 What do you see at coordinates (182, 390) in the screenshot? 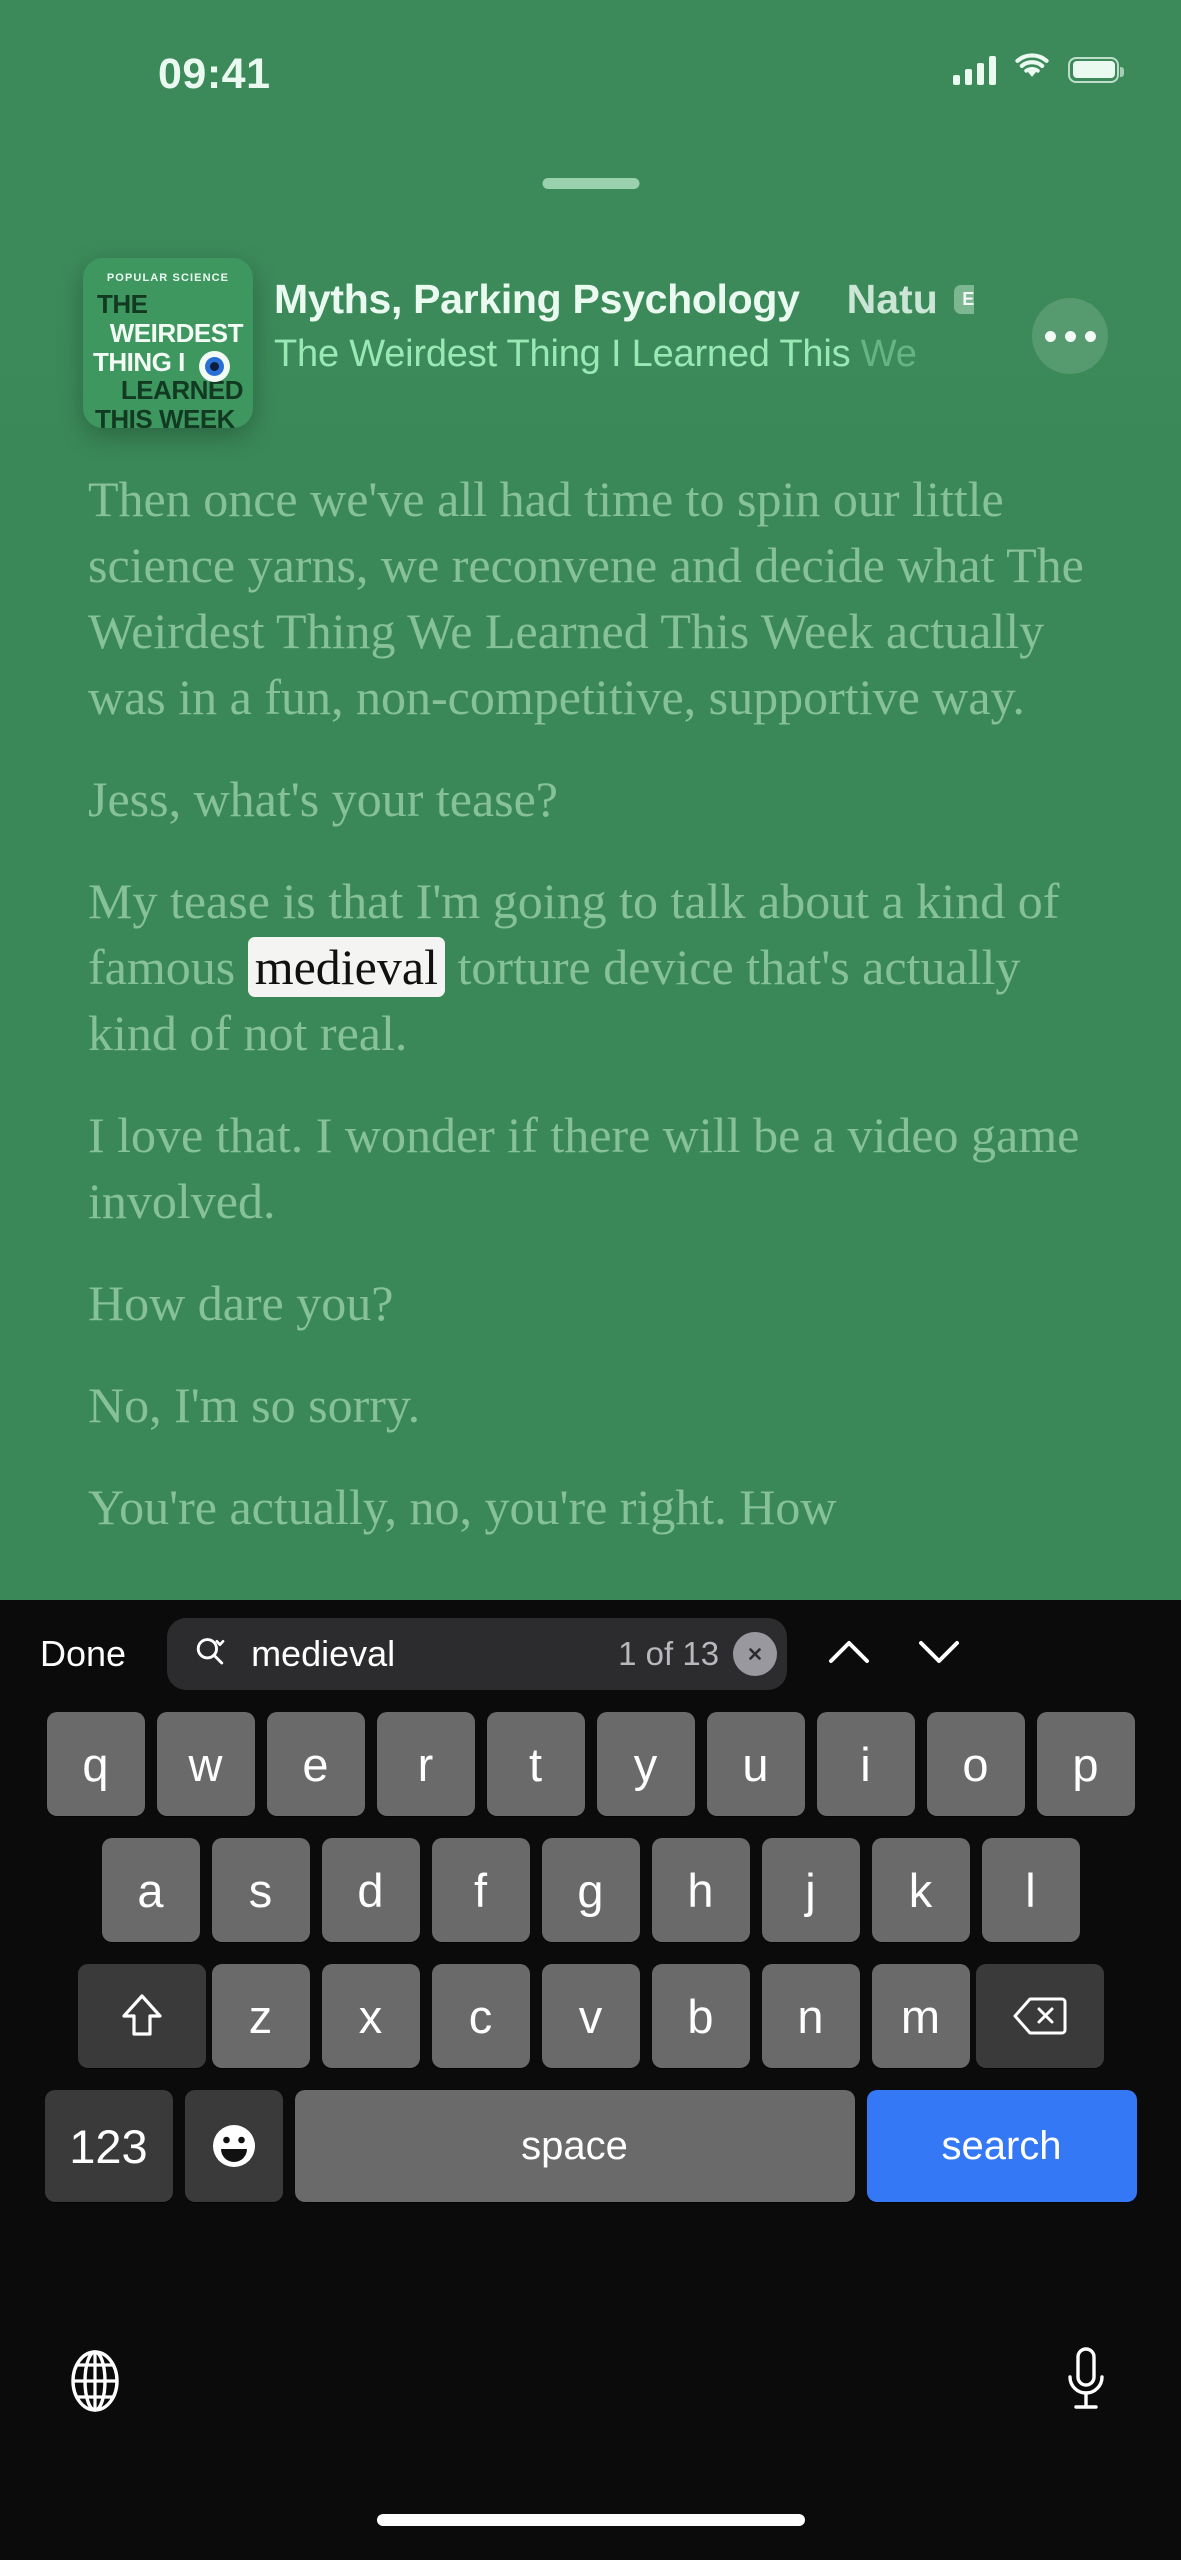
I see `artwork-line-4: LEARNED` at bounding box center [182, 390].